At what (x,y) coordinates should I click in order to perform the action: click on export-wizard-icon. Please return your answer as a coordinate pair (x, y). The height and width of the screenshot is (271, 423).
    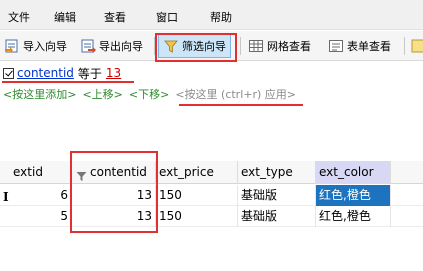
    Looking at the image, I should click on (88, 46).